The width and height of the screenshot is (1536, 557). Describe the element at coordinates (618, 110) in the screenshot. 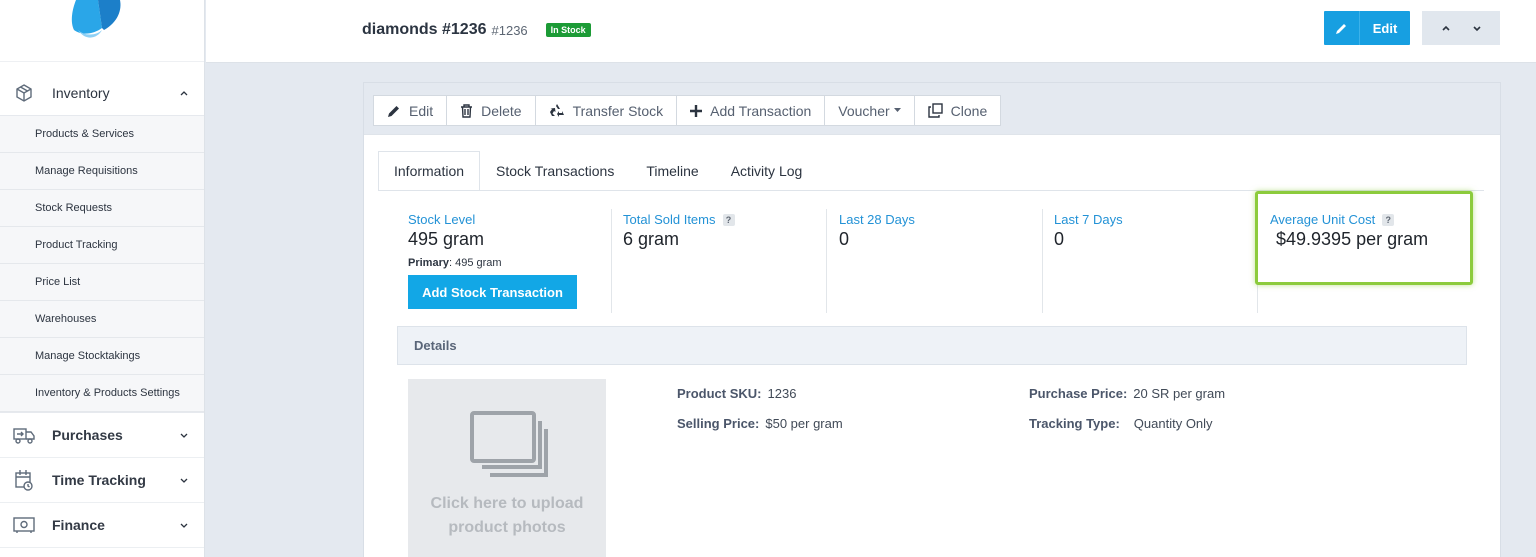

I see `toolbar-transfer-stock-label: Transfer Stock` at that location.